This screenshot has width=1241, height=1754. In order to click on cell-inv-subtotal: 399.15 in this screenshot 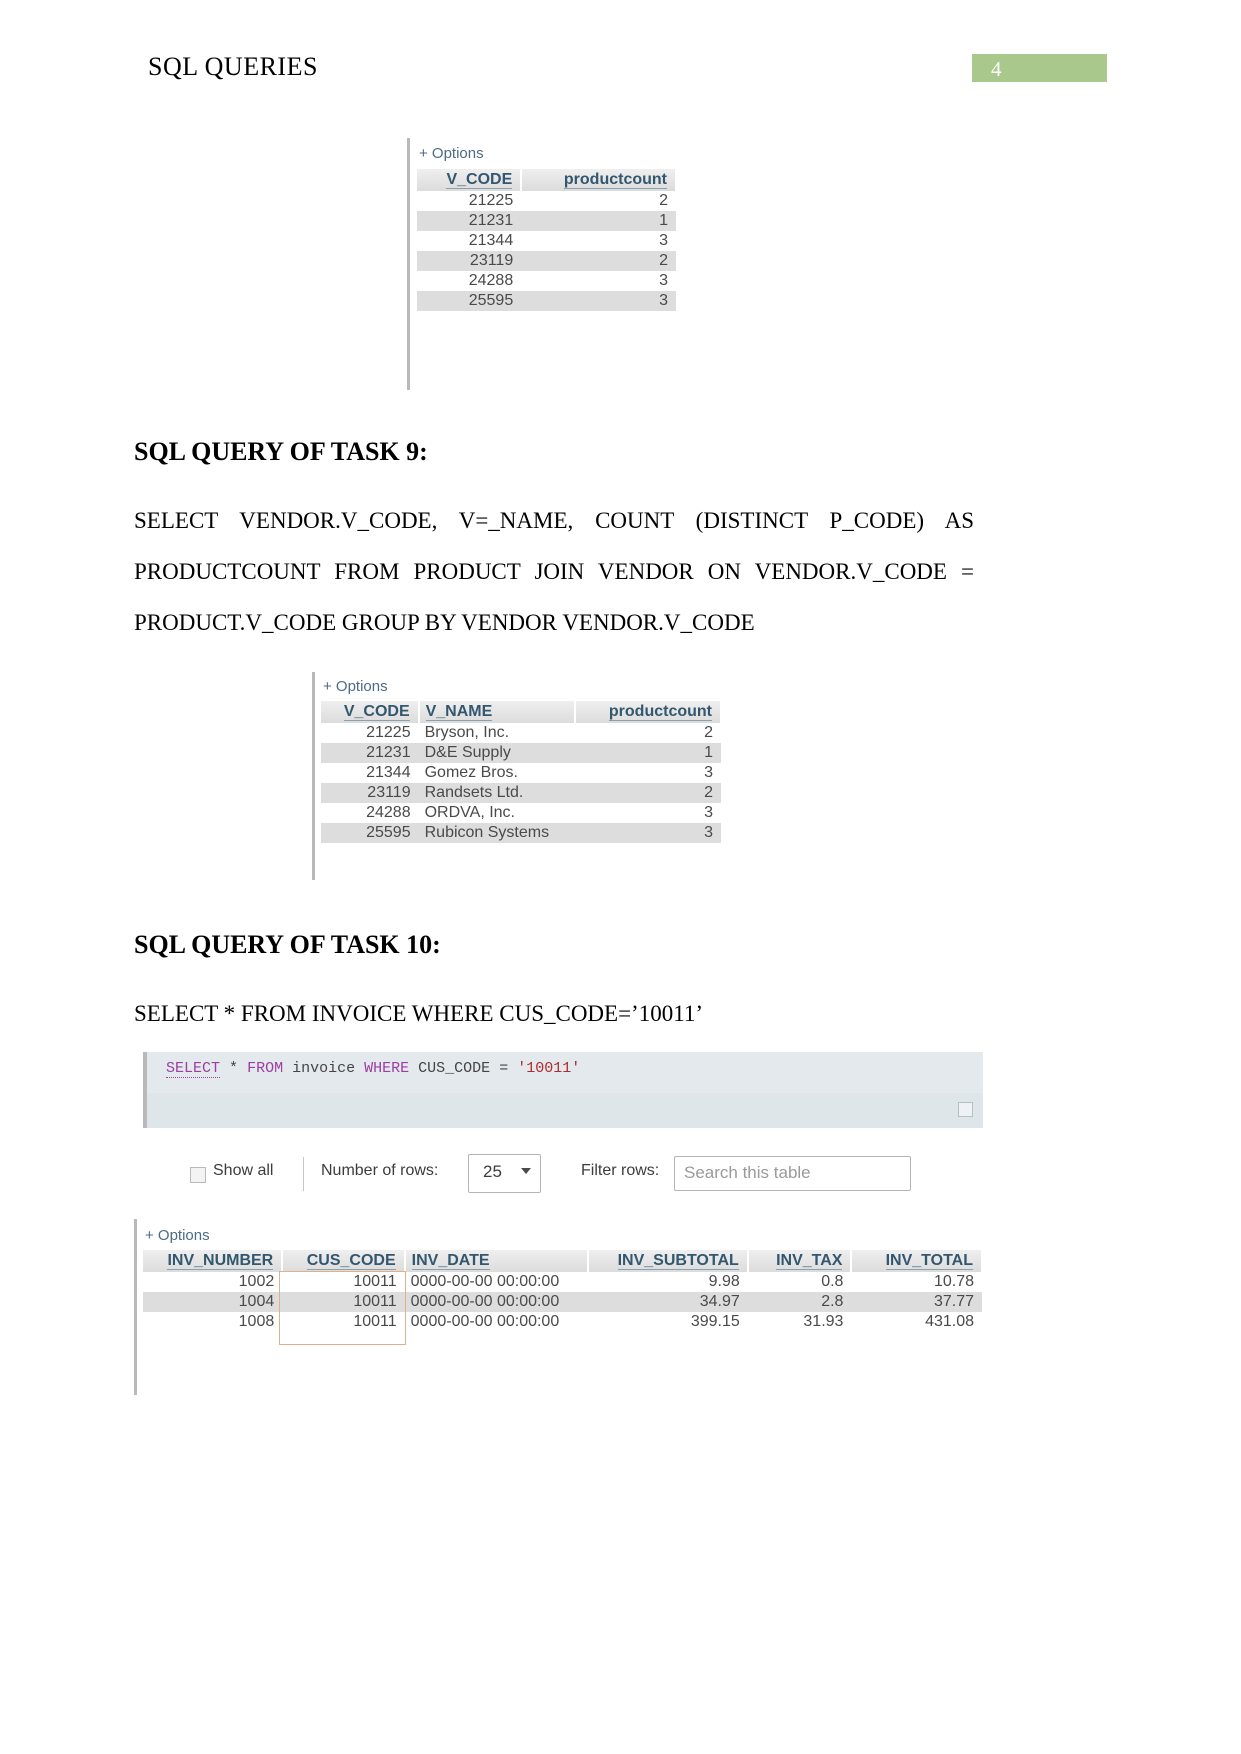, I will do `click(668, 1322)`.